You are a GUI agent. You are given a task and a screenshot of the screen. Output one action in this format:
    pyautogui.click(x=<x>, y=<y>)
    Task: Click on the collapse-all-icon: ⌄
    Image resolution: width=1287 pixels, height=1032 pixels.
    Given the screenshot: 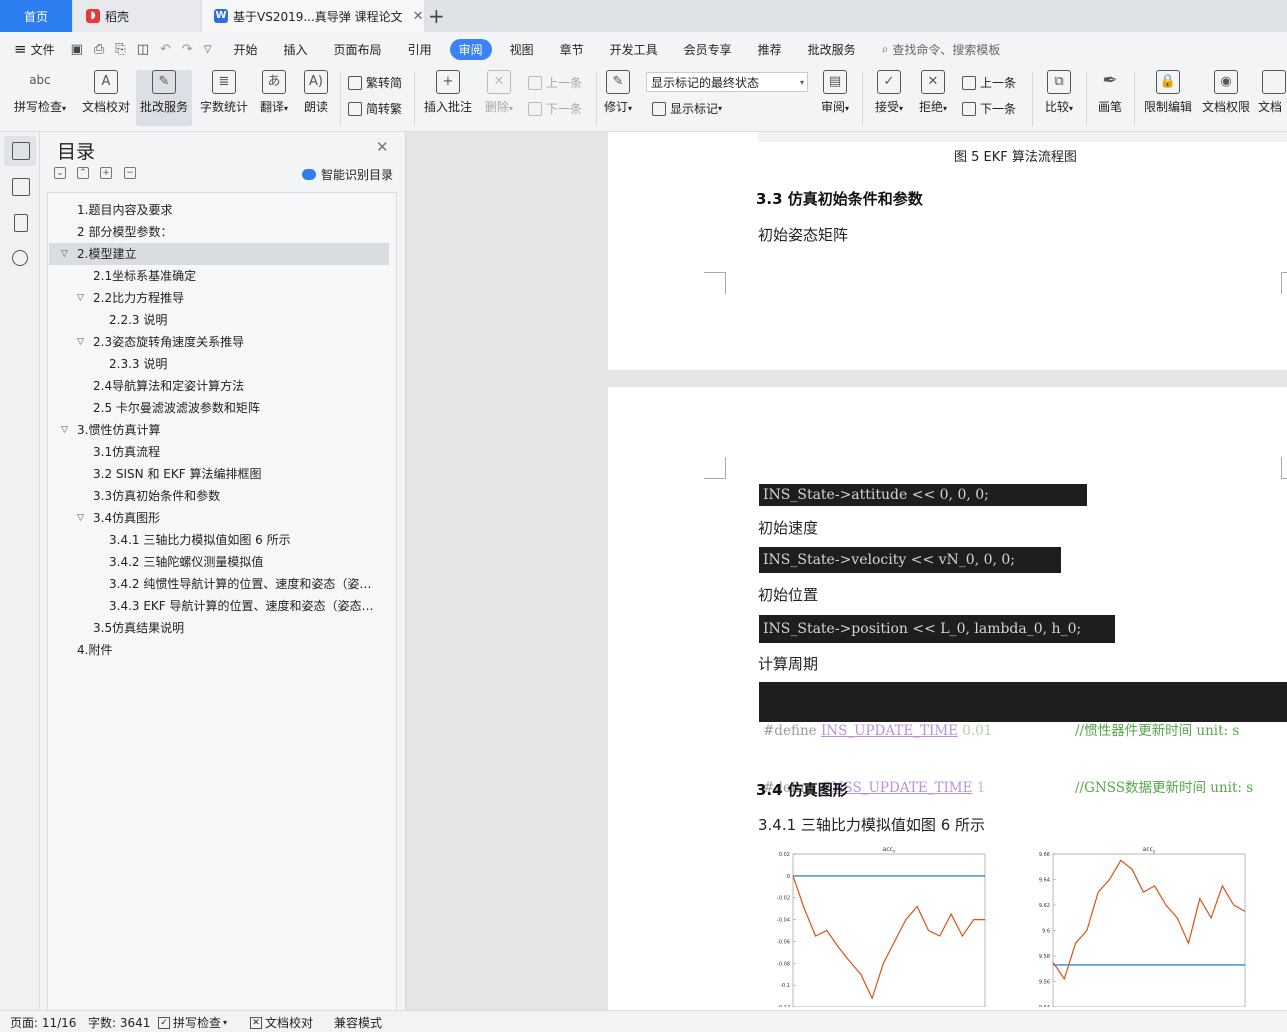 What is the action you would take?
    pyautogui.click(x=60, y=173)
    